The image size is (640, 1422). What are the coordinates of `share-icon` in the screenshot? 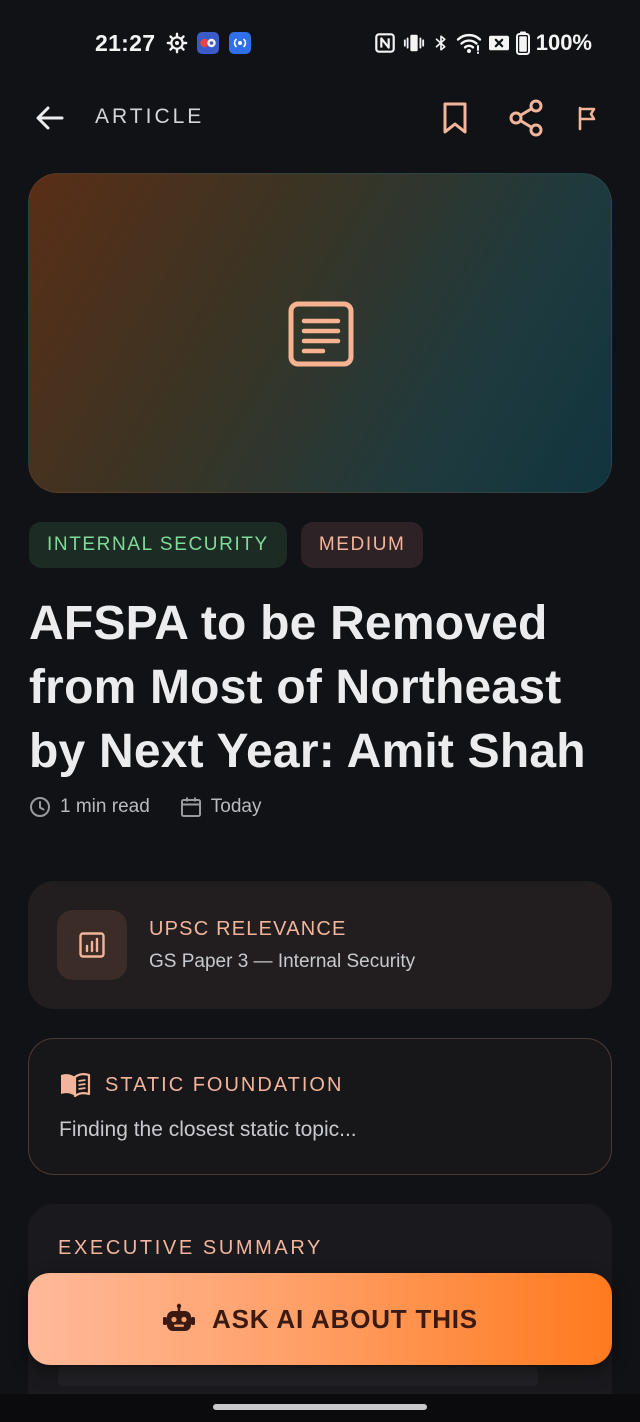 It's located at (526, 118).